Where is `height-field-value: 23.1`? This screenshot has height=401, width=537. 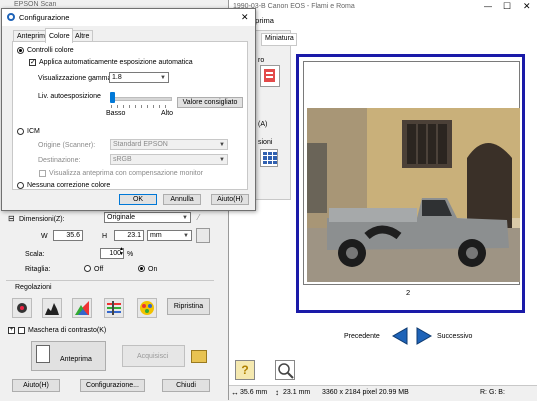 height-field-value: 23.1 is located at coordinates (134, 235).